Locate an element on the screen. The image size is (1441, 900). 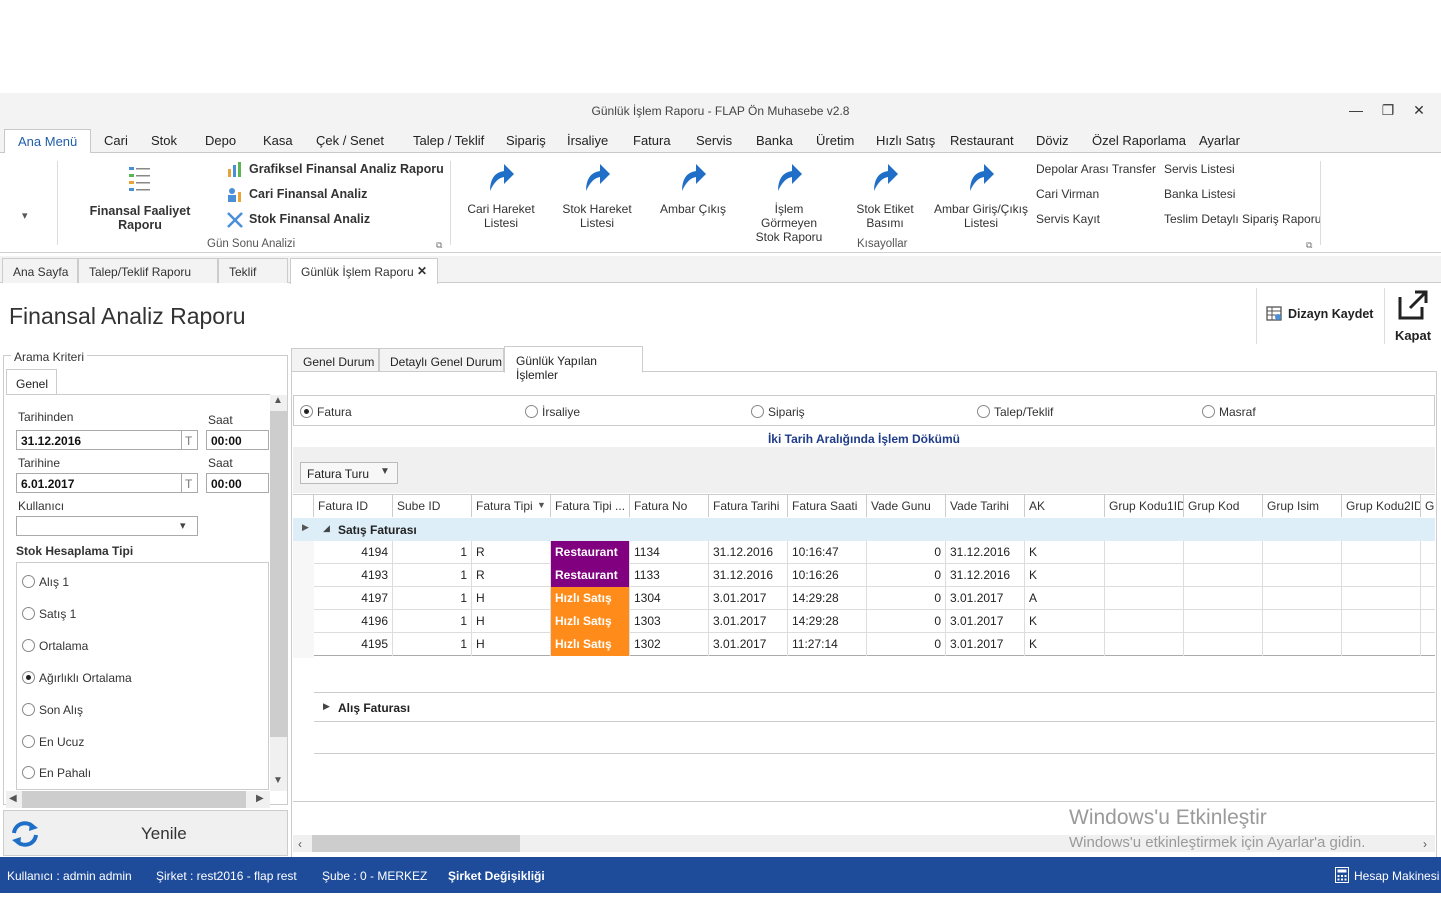
col-fatura-id: Fatura ID is located at coordinates (353, 506).